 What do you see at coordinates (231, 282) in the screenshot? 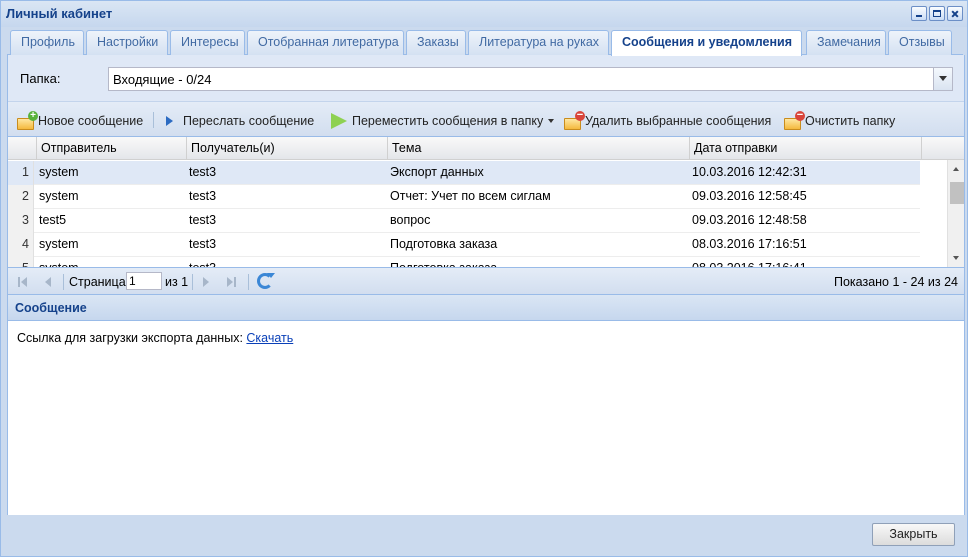
I see `last-page-icon` at bounding box center [231, 282].